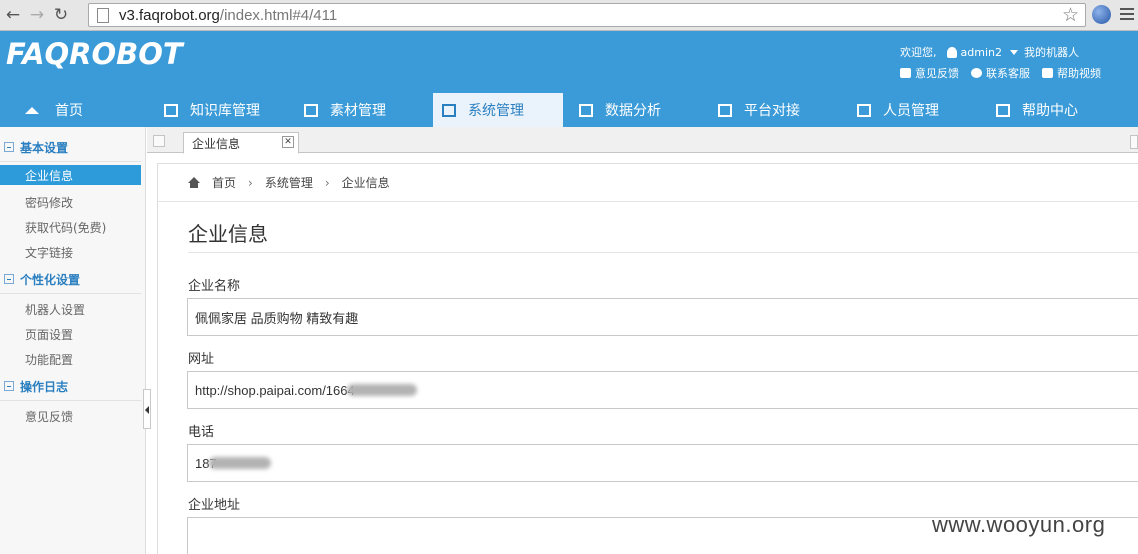 The image size is (1138, 554). I want to click on nav-label: 人员管理, so click(911, 111).